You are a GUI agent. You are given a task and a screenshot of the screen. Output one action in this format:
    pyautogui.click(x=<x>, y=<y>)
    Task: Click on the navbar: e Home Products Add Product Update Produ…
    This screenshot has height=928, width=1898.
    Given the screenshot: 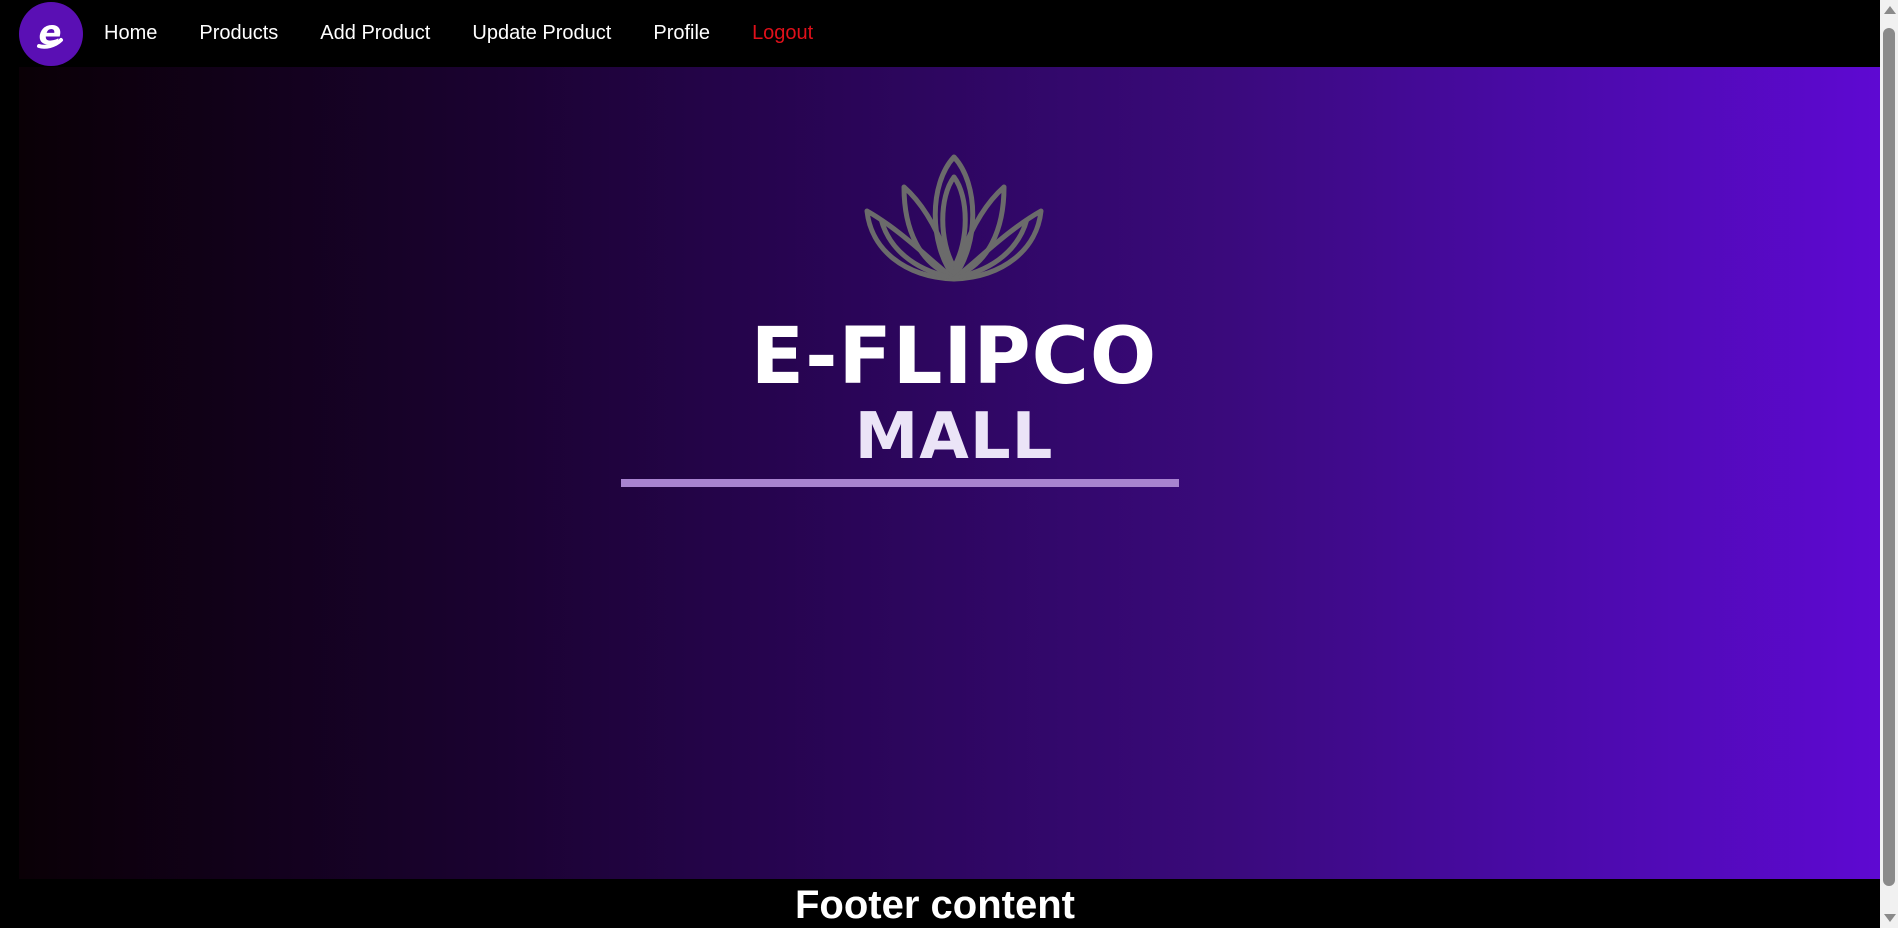 What is the action you would take?
    pyautogui.click(x=940, y=33)
    